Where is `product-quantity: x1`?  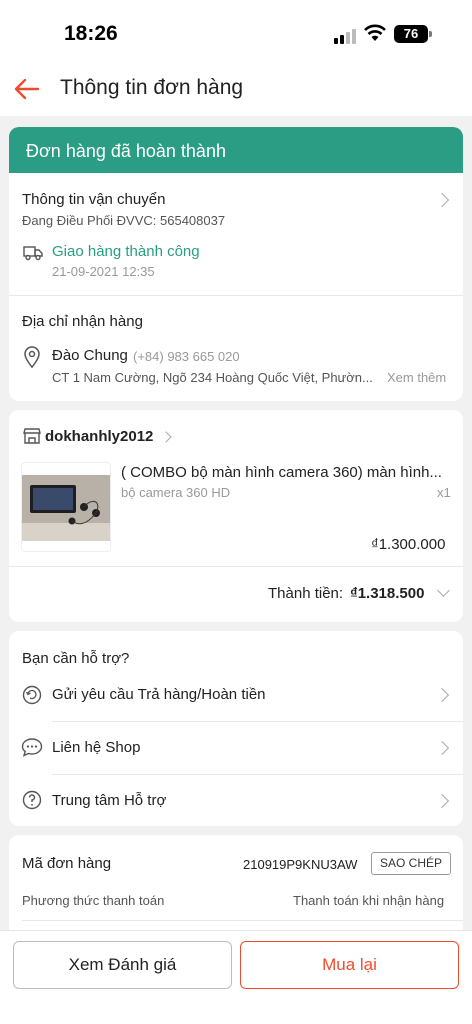 product-quantity: x1 is located at coordinates (444, 492).